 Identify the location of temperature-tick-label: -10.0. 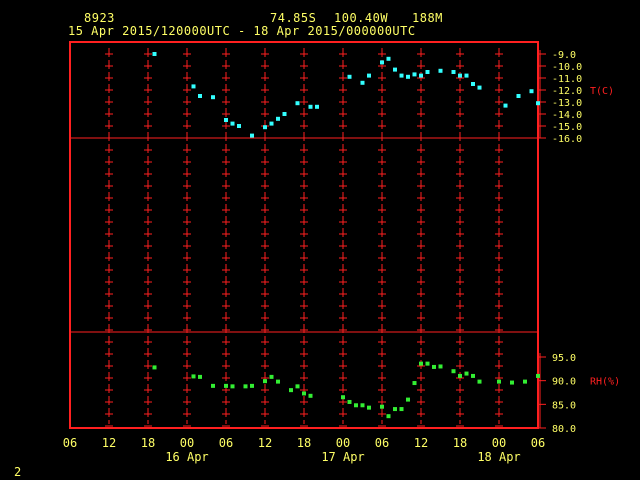
(567, 67).